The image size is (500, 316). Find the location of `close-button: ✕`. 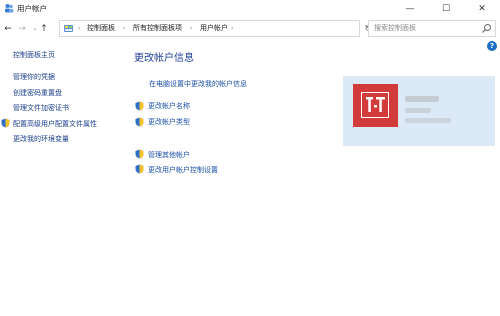

close-button: ✕ is located at coordinates (482, 9).